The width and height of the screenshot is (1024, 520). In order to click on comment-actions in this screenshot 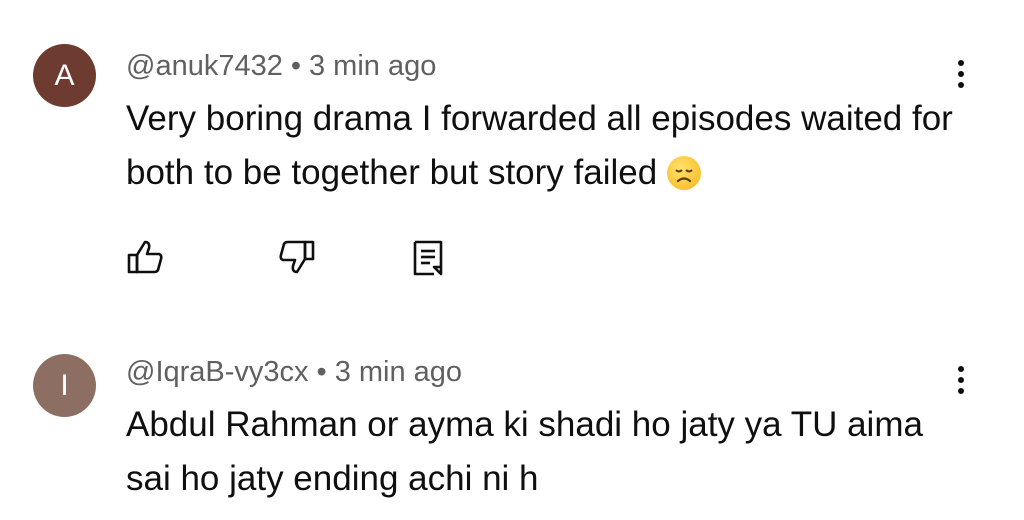, I will do `click(300, 257)`.